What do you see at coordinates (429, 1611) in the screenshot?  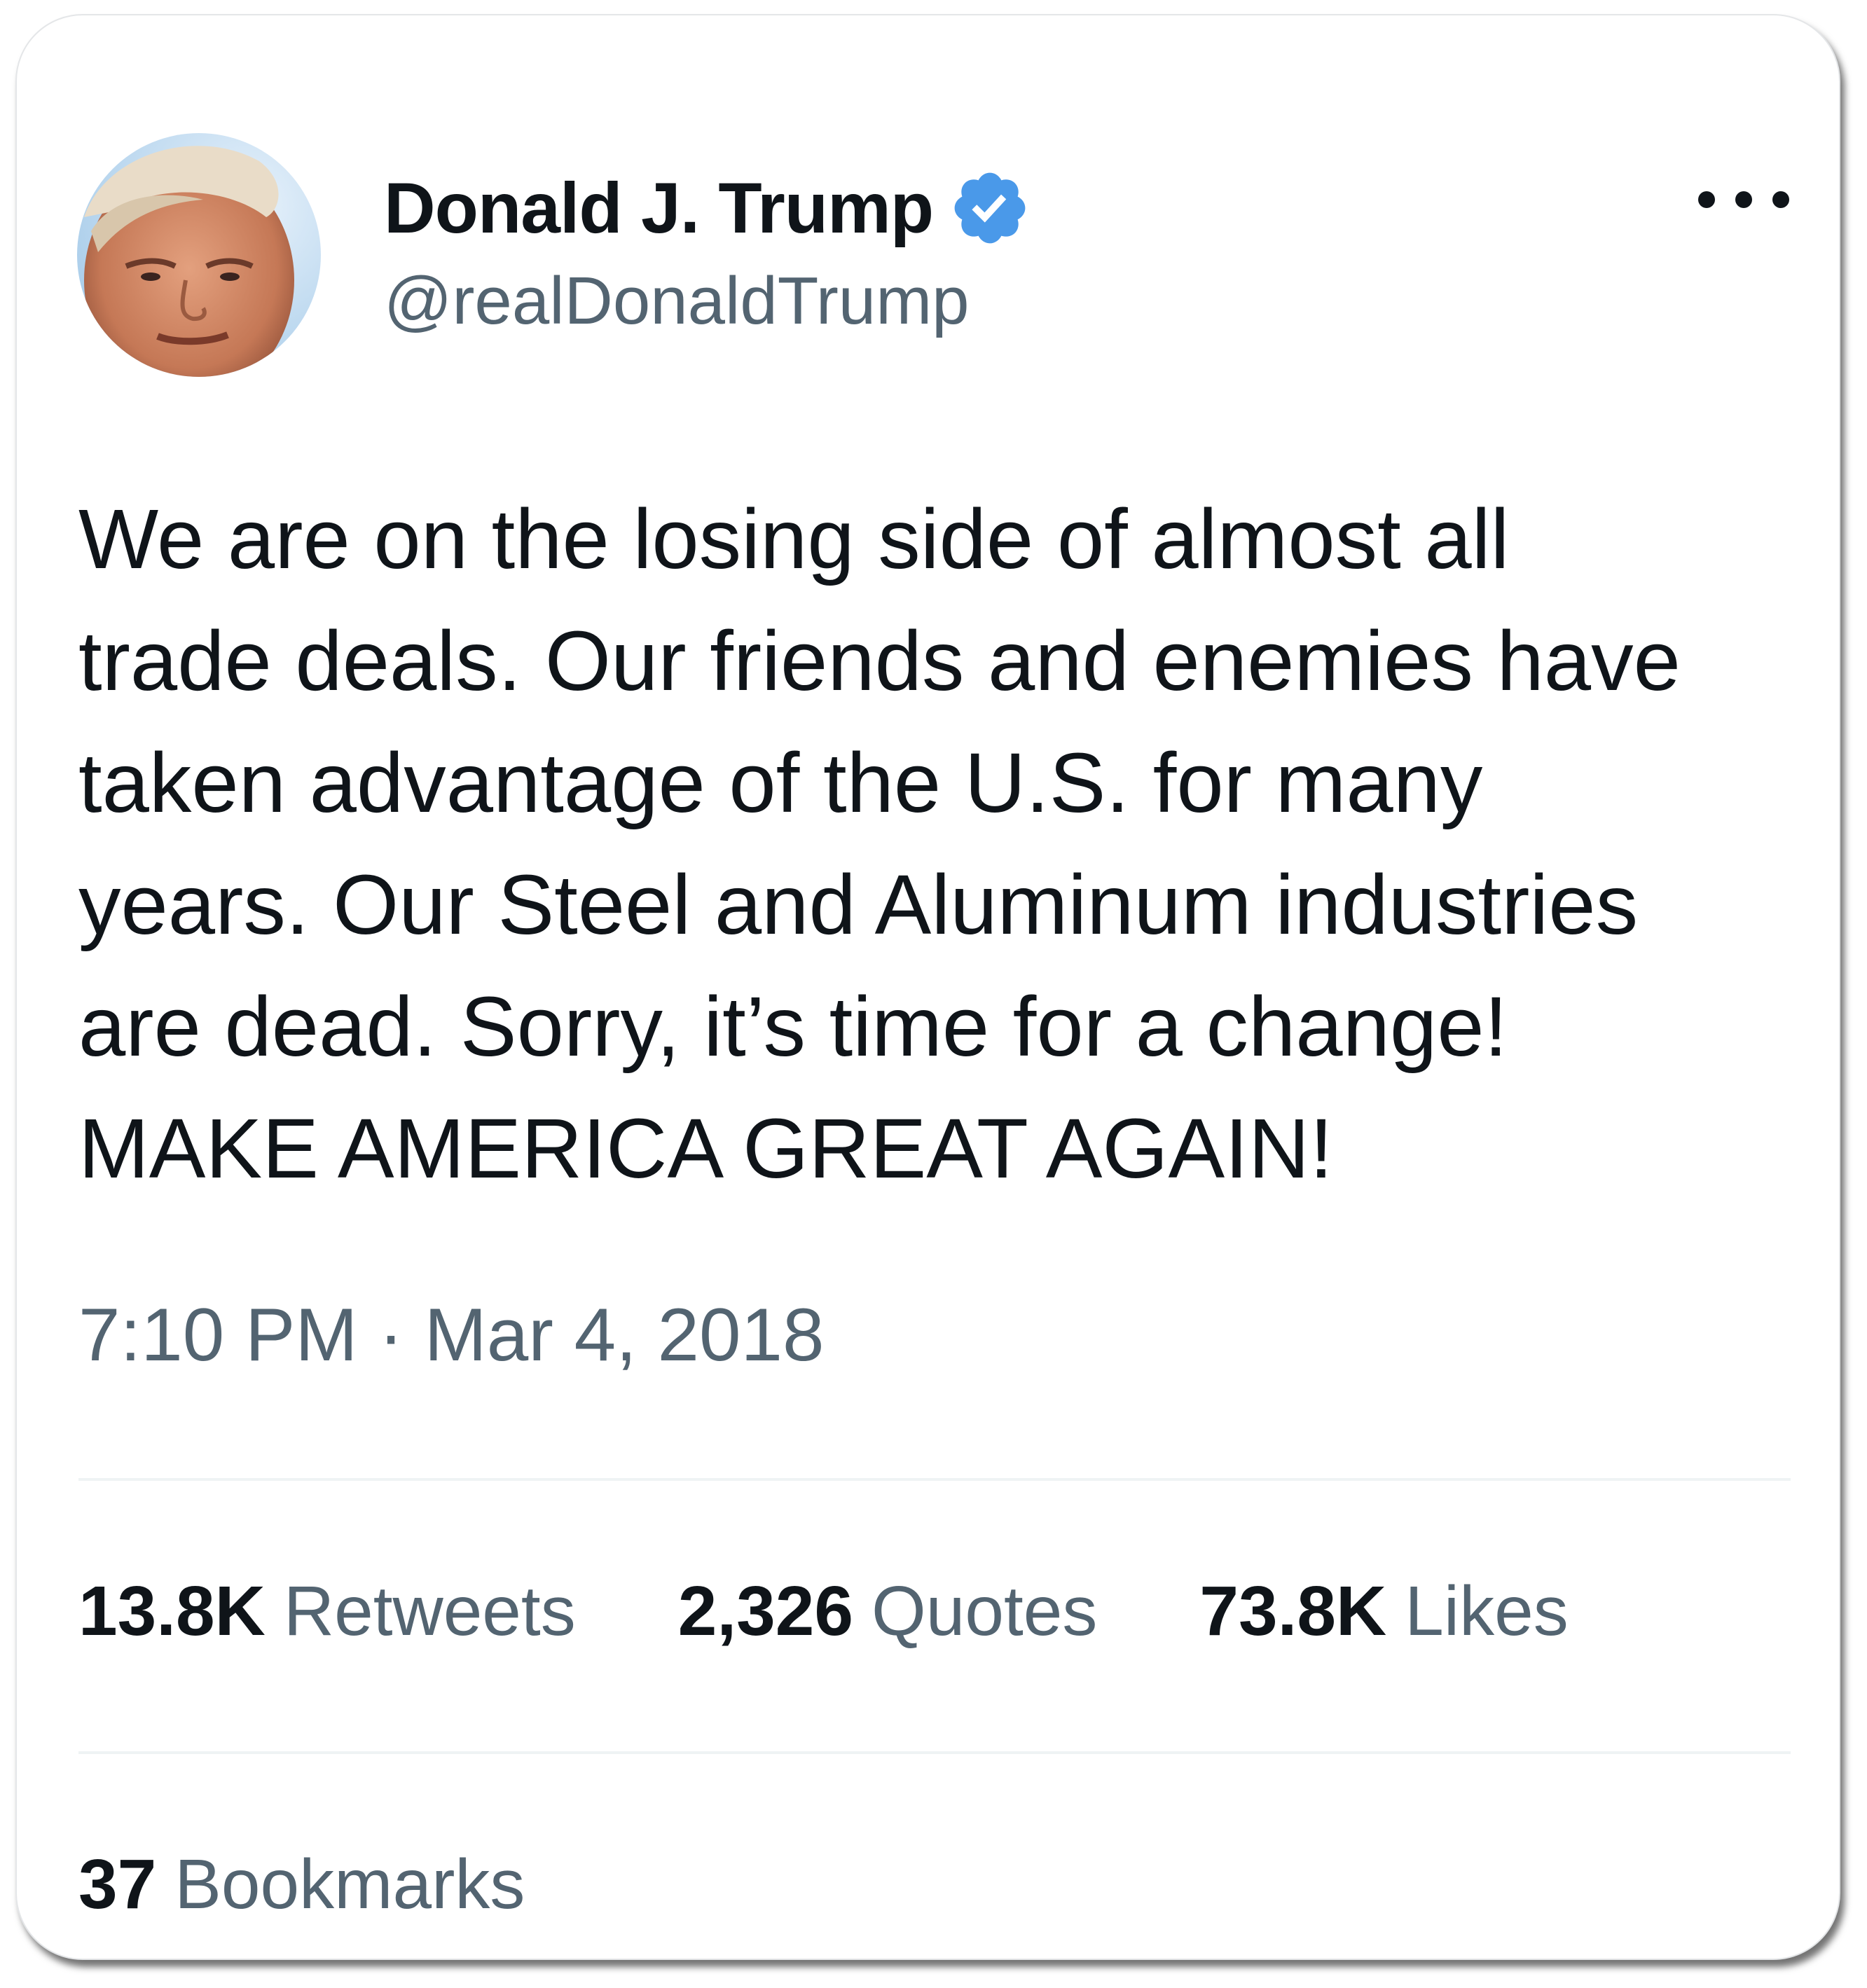 I see `retweets-label: Retweets` at bounding box center [429, 1611].